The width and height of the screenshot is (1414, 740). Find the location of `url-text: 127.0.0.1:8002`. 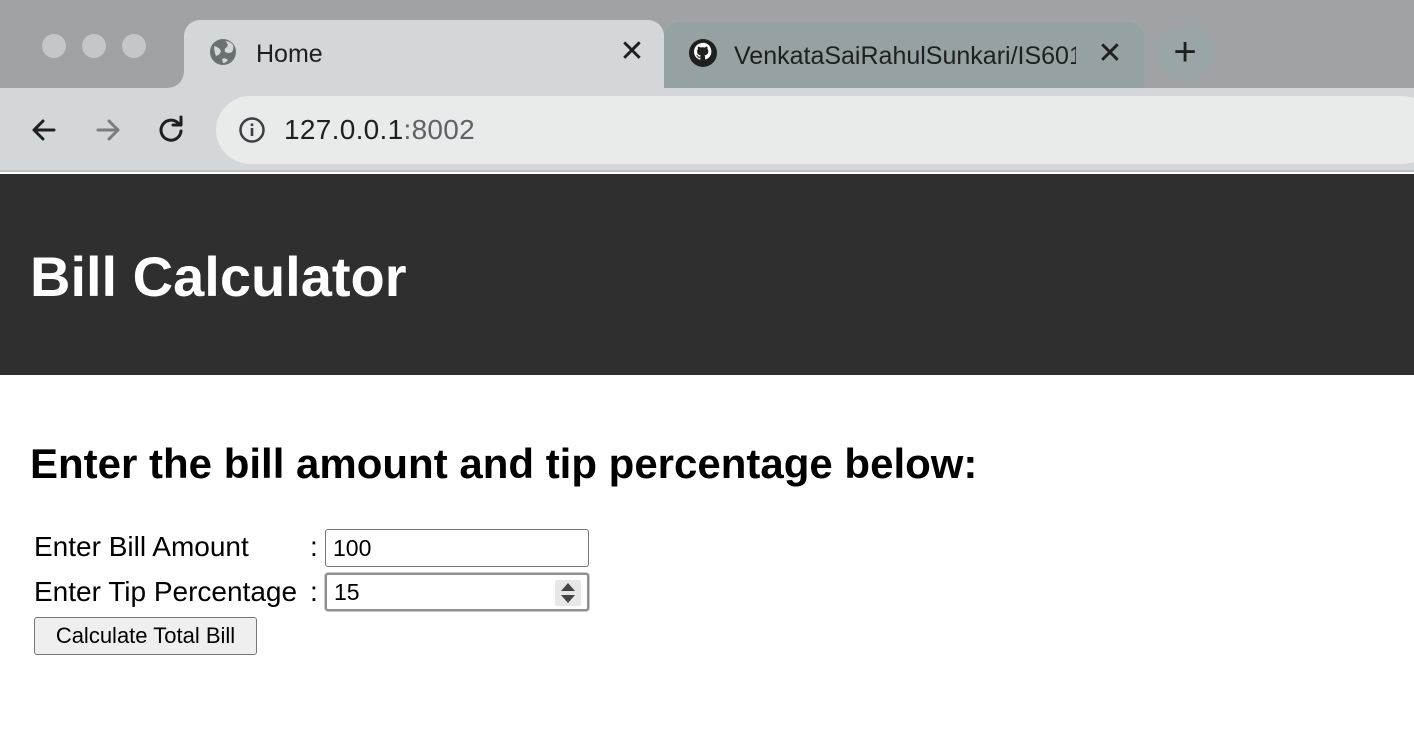

url-text: 127.0.0.1:8002 is located at coordinates (379, 130).